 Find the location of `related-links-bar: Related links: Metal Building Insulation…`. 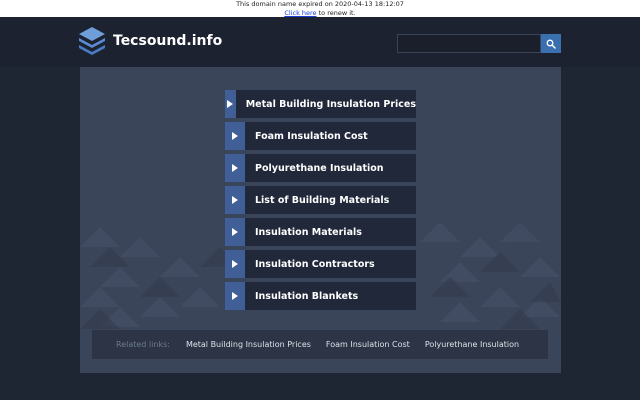

related-links-bar: Related links: Metal Building Insulation… is located at coordinates (320, 344).